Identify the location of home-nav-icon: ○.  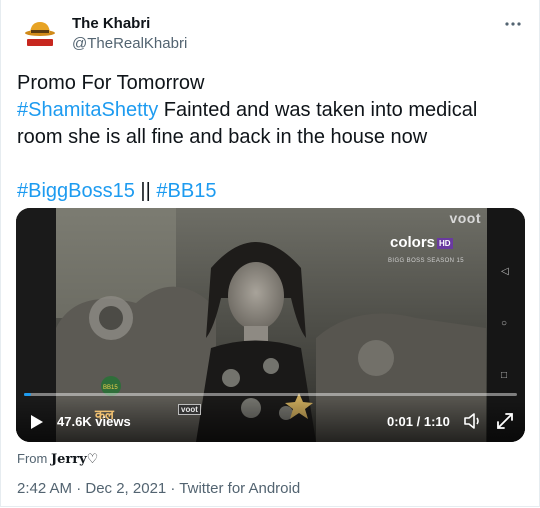
(504, 323).